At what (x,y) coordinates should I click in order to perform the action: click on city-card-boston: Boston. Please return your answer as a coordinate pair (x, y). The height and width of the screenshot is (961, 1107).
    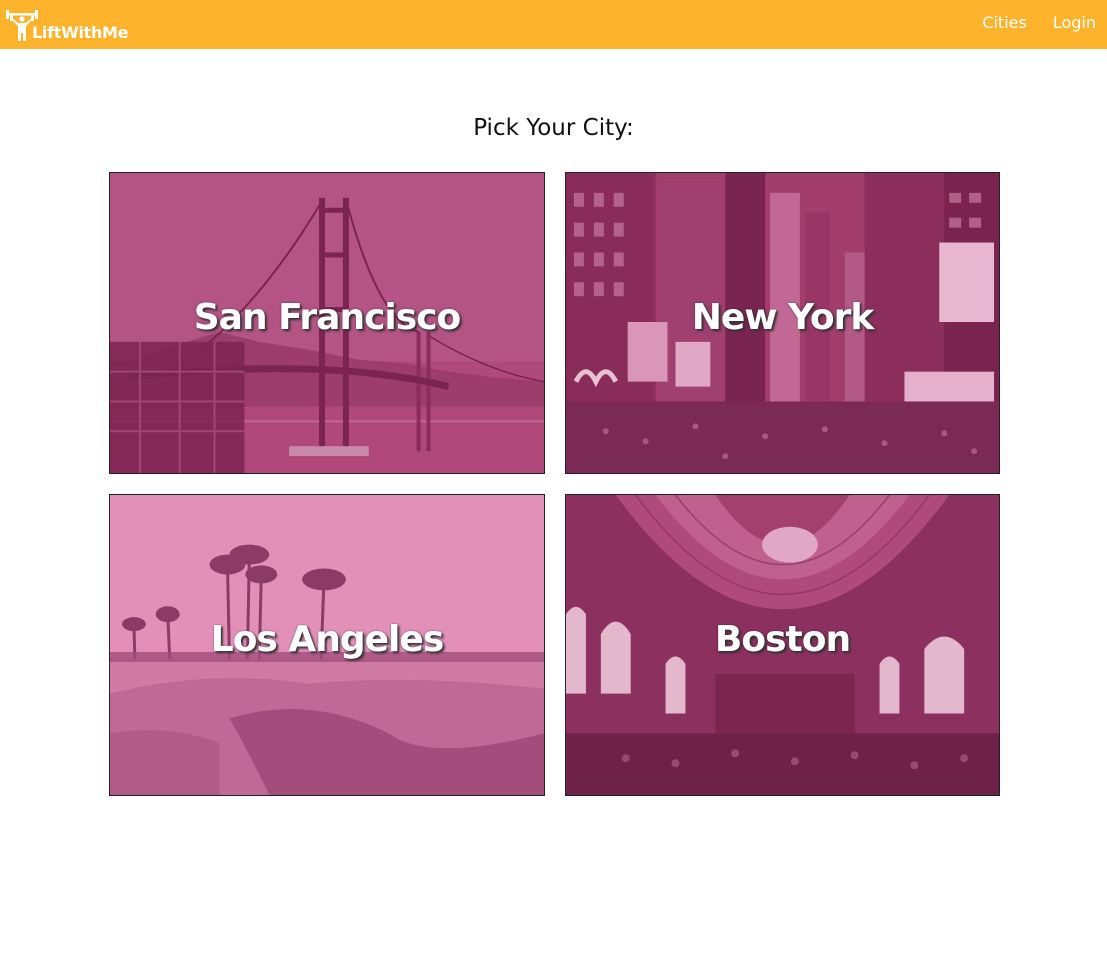
    Looking at the image, I should click on (782, 645).